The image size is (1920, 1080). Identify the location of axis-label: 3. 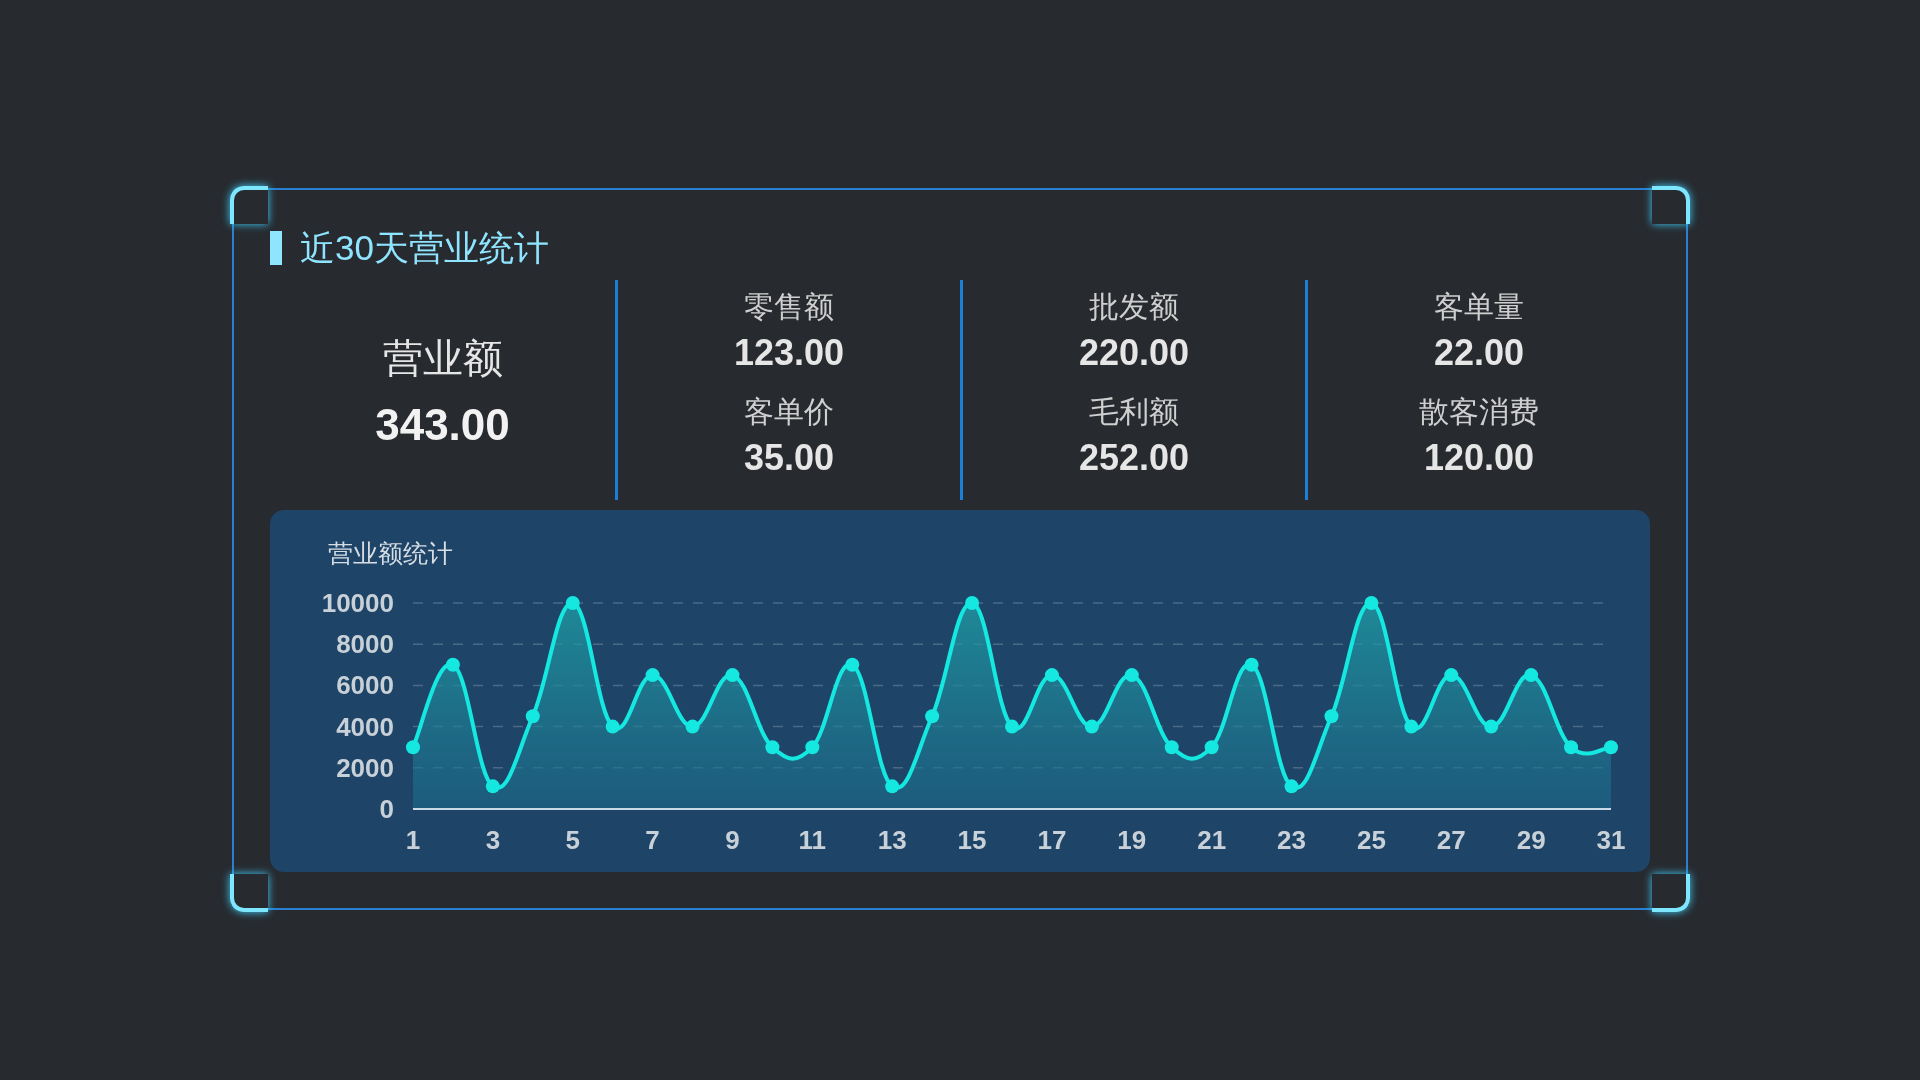
(493, 840).